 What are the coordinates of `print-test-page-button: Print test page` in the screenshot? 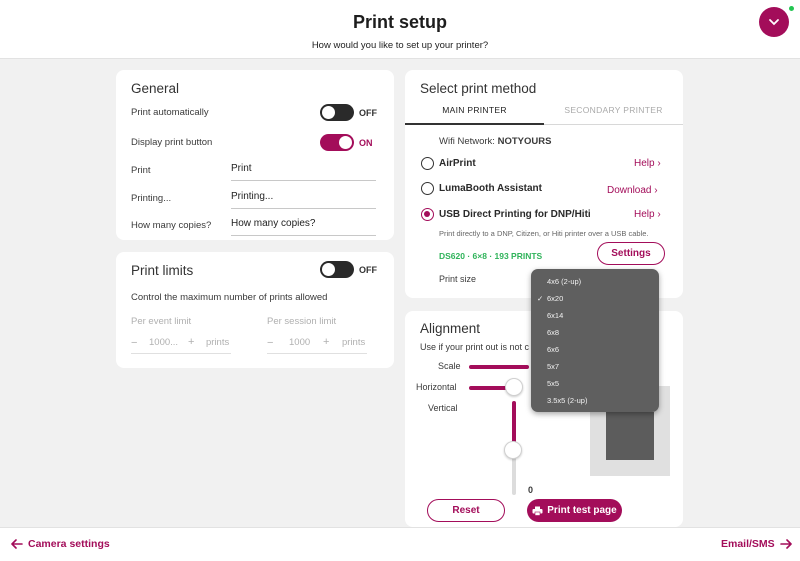 It's located at (574, 510).